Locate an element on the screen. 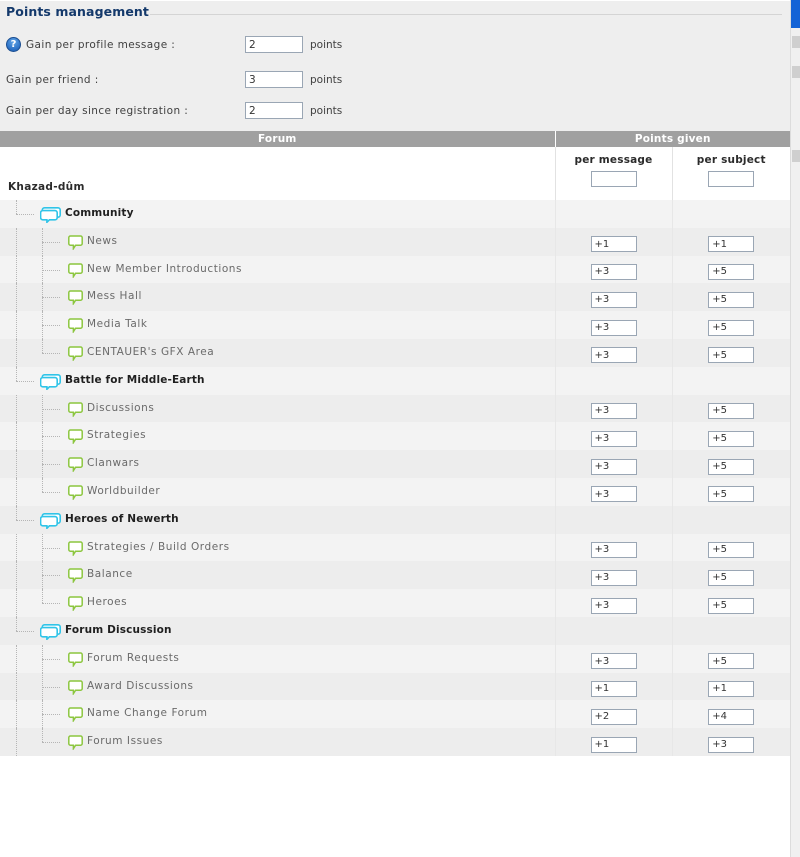 The width and height of the screenshot is (800, 857). root-forum-row: Khazad-dûm per message per subject is located at coordinates (395, 173).